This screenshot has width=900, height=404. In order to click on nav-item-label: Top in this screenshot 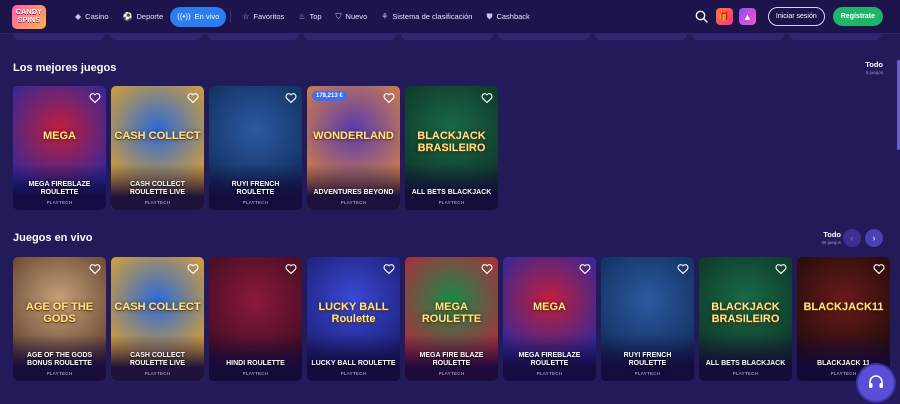, I will do `click(315, 16)`.